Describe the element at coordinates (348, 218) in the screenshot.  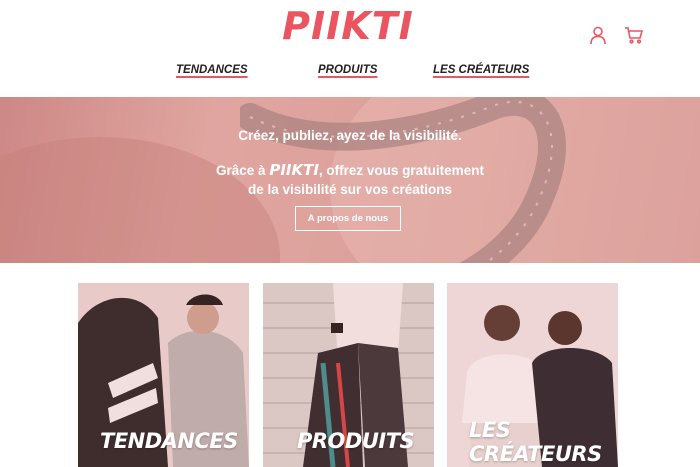
I see `about-us-button: A propos de nous` at that location.